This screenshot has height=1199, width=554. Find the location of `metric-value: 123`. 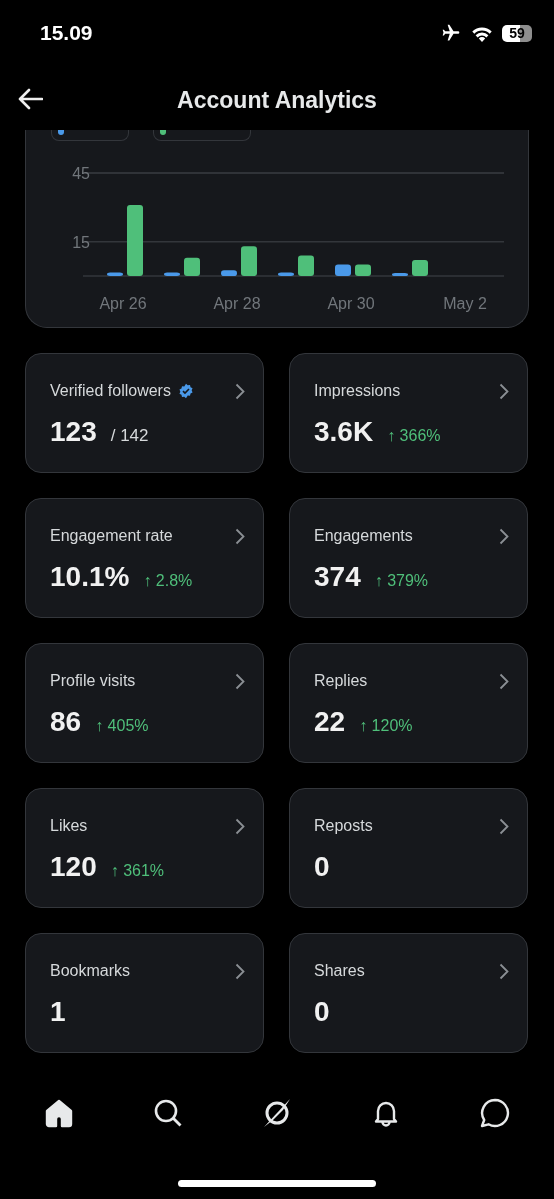

metric-value: 123 is located at coordinates (73, 432).